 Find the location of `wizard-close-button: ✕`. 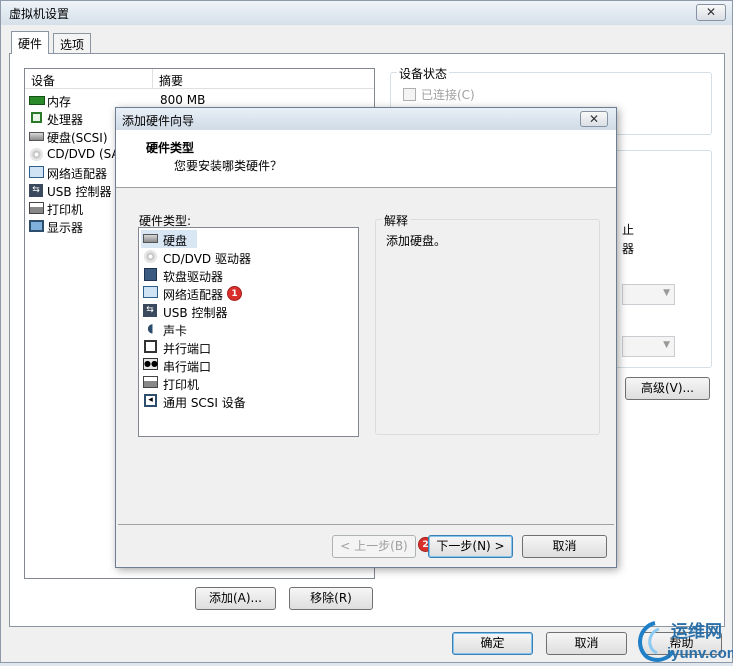

wizard-close-button: ✕ is located at coordinates (594, 119).